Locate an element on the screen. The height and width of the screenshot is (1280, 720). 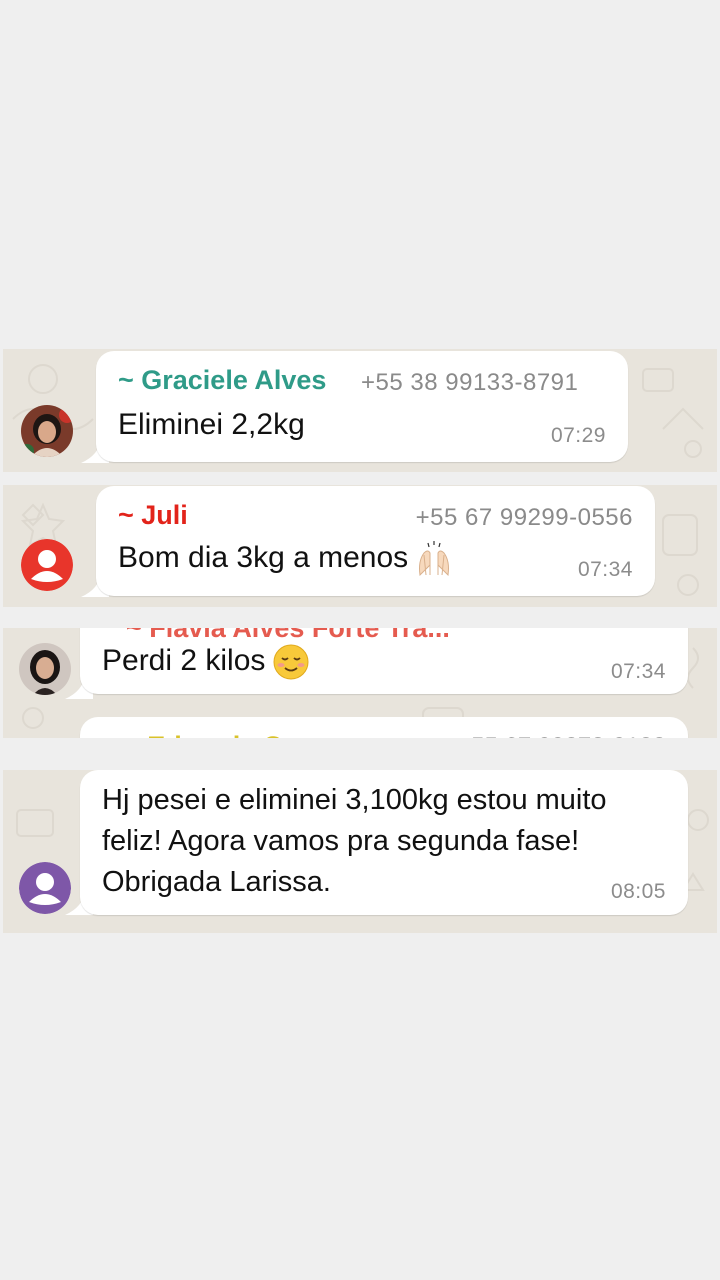
sender-name: ~ Juli is located at coordinates (153, 515).